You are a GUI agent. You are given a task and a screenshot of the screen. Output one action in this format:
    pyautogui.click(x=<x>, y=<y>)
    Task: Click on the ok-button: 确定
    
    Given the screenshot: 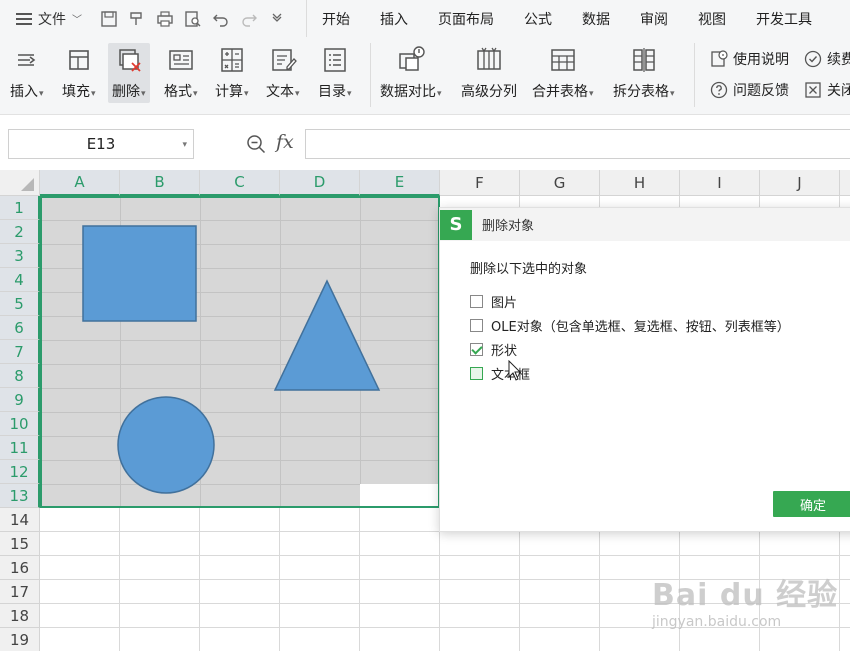 What is the action you would take?
    pyautogui.click(x=811, y=504)
    